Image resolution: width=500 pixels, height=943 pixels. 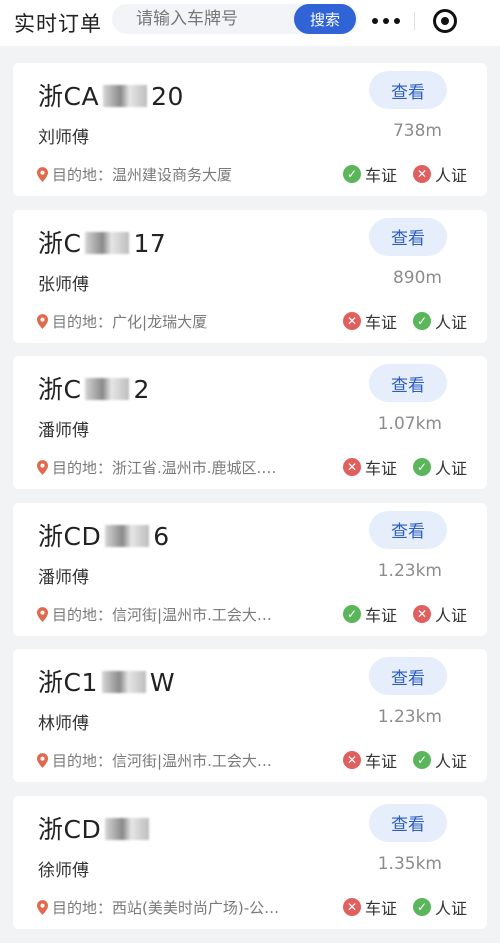 I want to click on plate-number: 浙C 2, so click(x=94, y=388).